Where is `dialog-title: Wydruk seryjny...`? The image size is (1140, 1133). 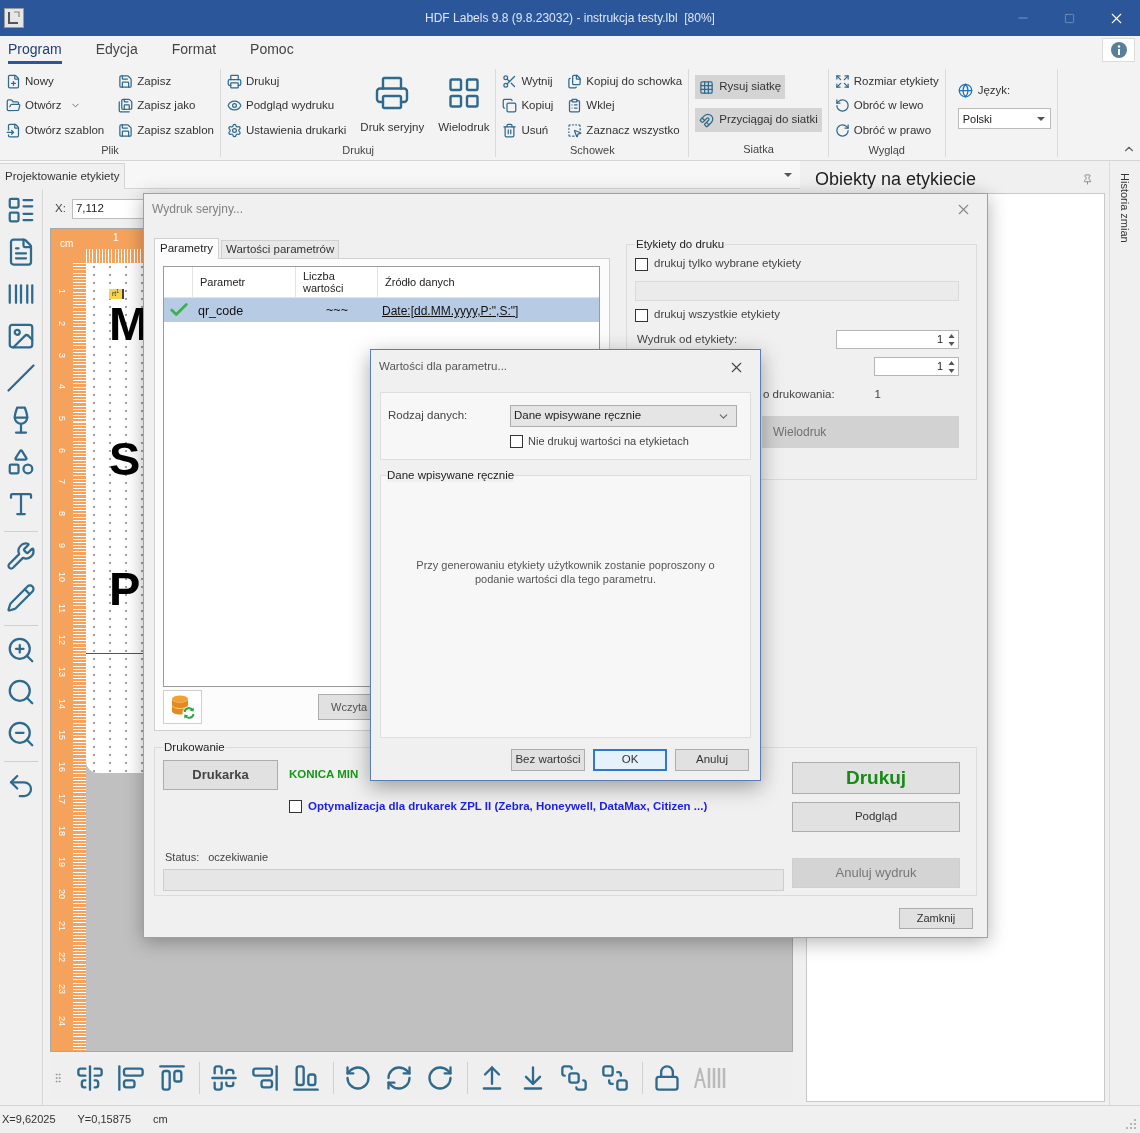
dialog-title: Wydruk seryjny... is located at coordinates (198, 209).